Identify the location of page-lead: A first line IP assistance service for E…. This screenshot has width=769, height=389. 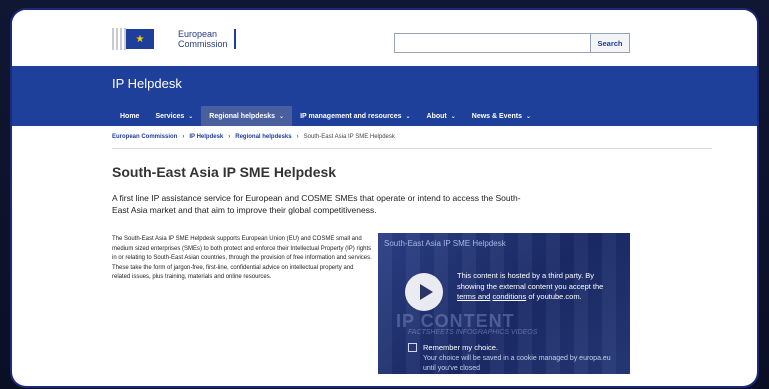
(316, 204).